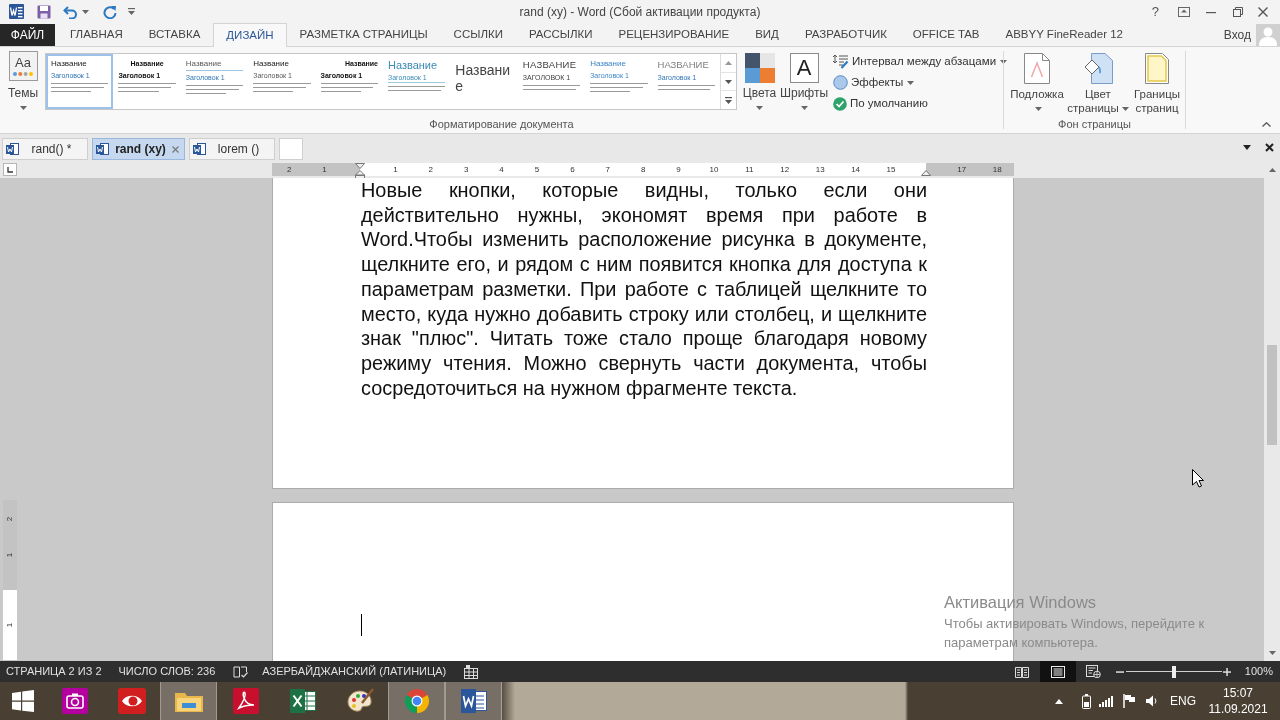 The height and width of the screenshot is (720, 1280). What do you see at coordinates (1266, 124) in the screenshot?
I see `collapse-ribbon-icon` at bounding box center [1266, 124].